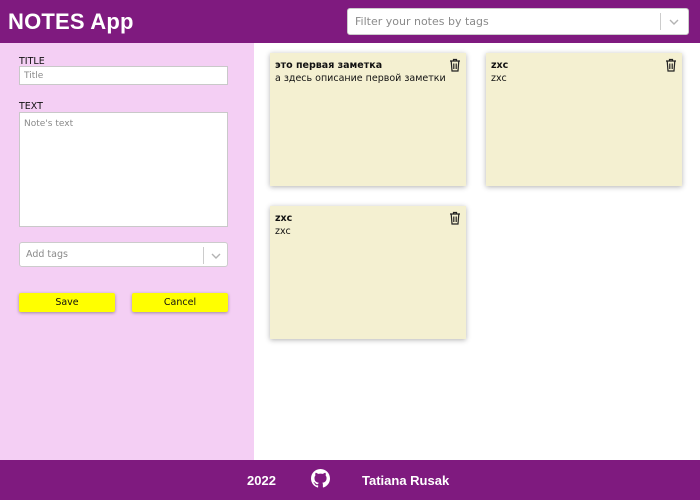 This screenshot has height=500, width=700. I want to click on github-icon, so click(320, 478).